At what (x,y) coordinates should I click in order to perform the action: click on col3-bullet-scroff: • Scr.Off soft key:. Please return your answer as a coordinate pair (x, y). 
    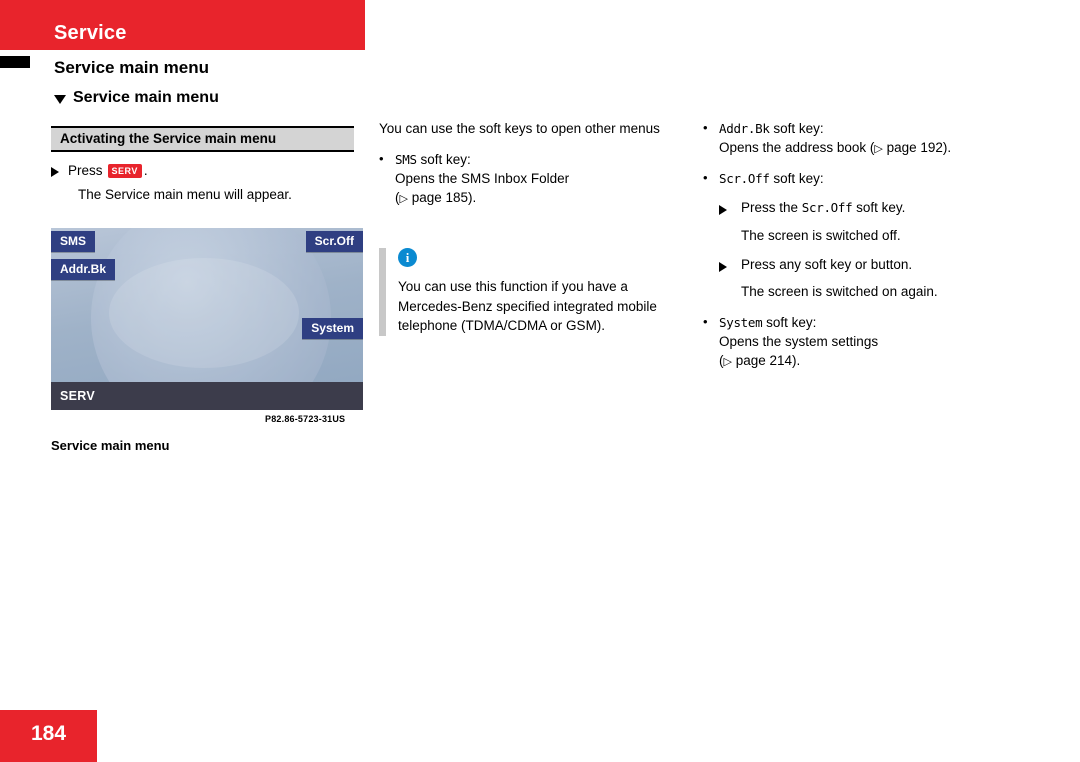
    Looking at the image, I should click on (868, 178).